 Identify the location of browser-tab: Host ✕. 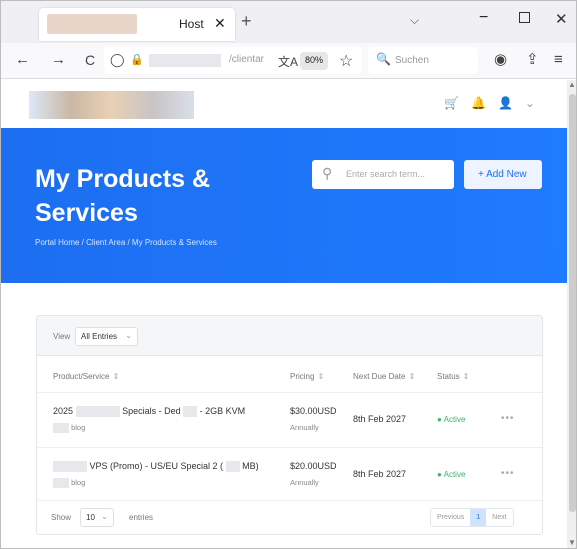
(137, 24).